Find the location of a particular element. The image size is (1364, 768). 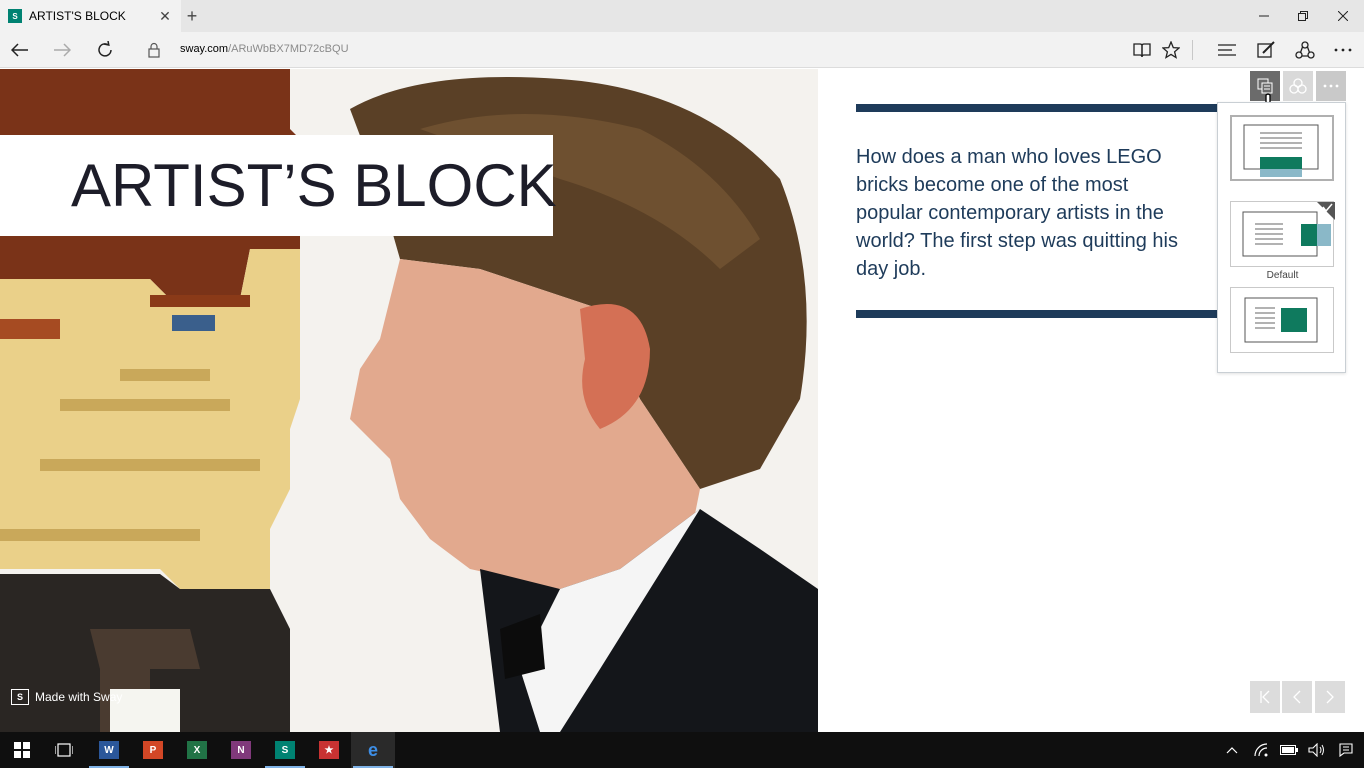

tab-bar: S ARTIST'S BLOCK ✕ + is located at coordinates (682, 16).